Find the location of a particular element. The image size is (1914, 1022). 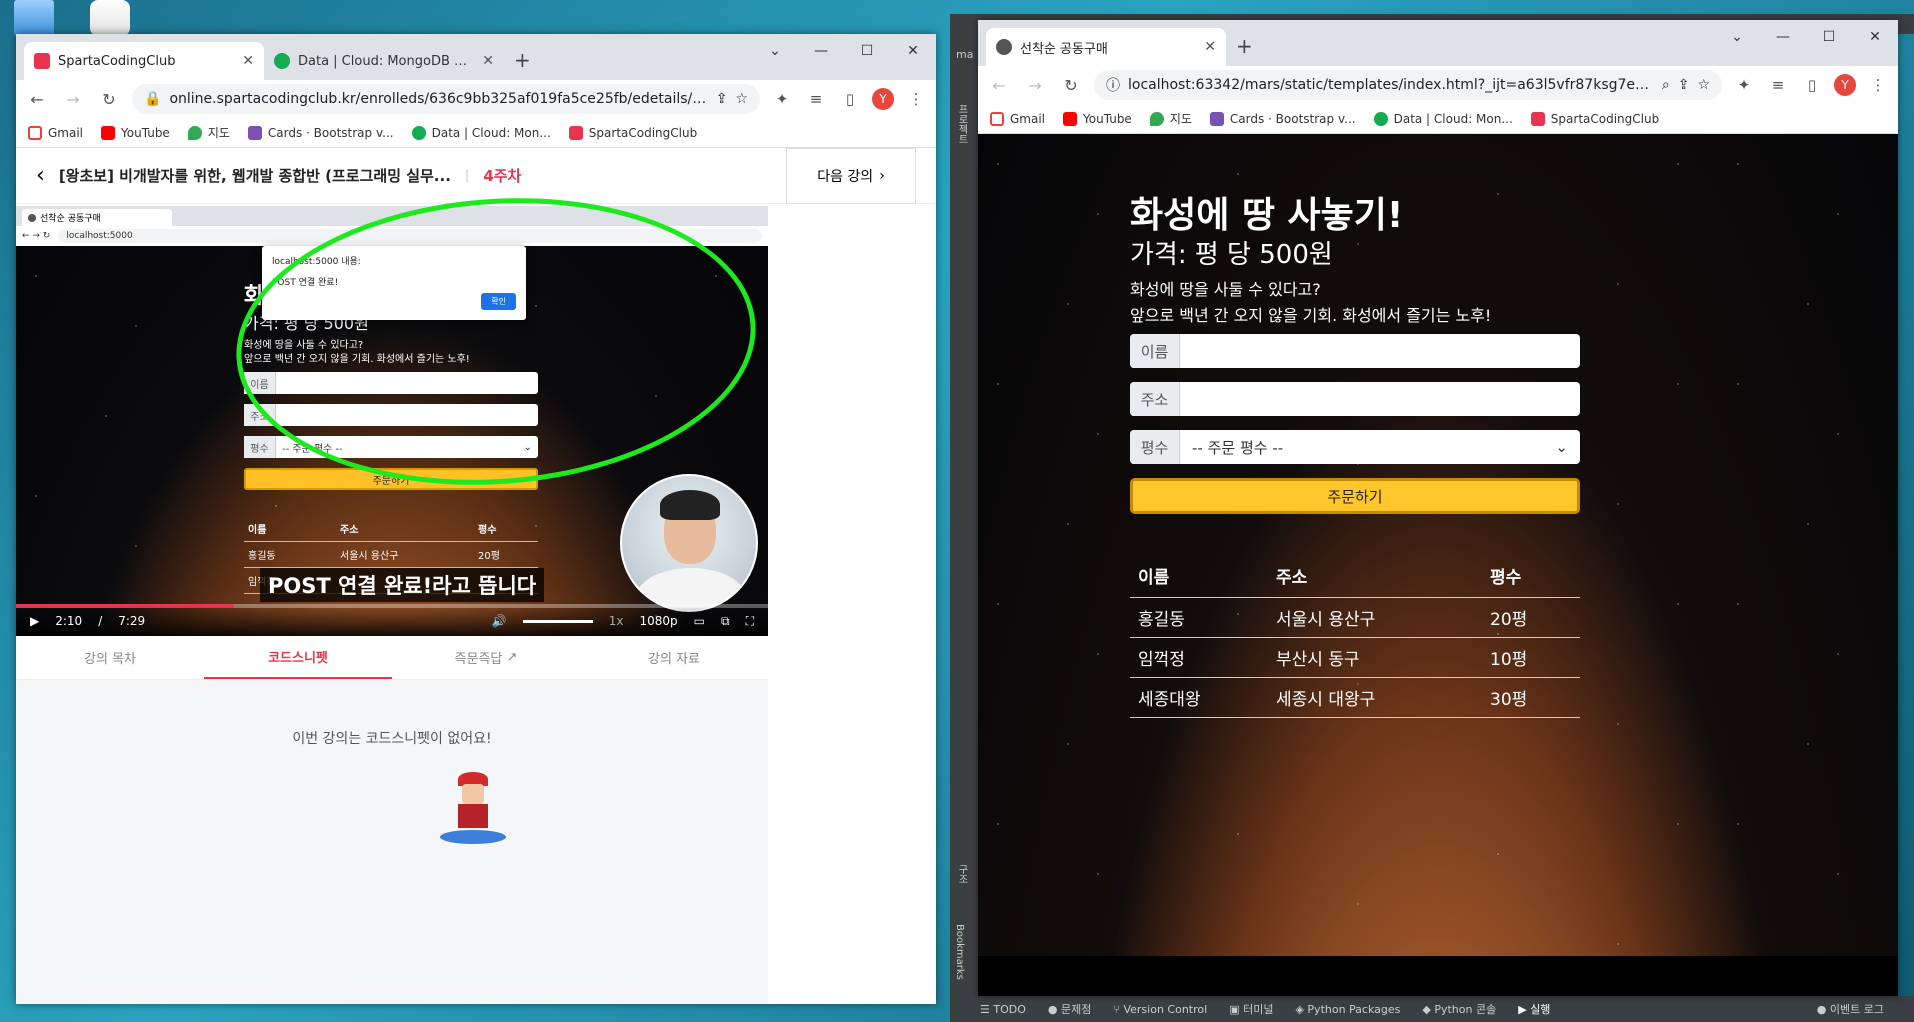

fullscreen-icon: ⛶ is located at coordinates (750, 621).